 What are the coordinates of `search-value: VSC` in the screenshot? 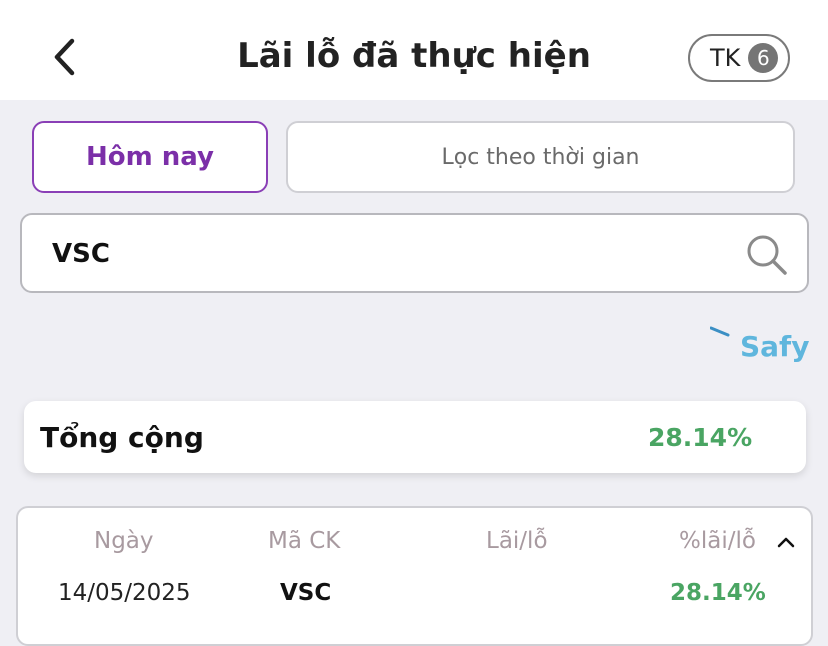 It's located at (81, 254).